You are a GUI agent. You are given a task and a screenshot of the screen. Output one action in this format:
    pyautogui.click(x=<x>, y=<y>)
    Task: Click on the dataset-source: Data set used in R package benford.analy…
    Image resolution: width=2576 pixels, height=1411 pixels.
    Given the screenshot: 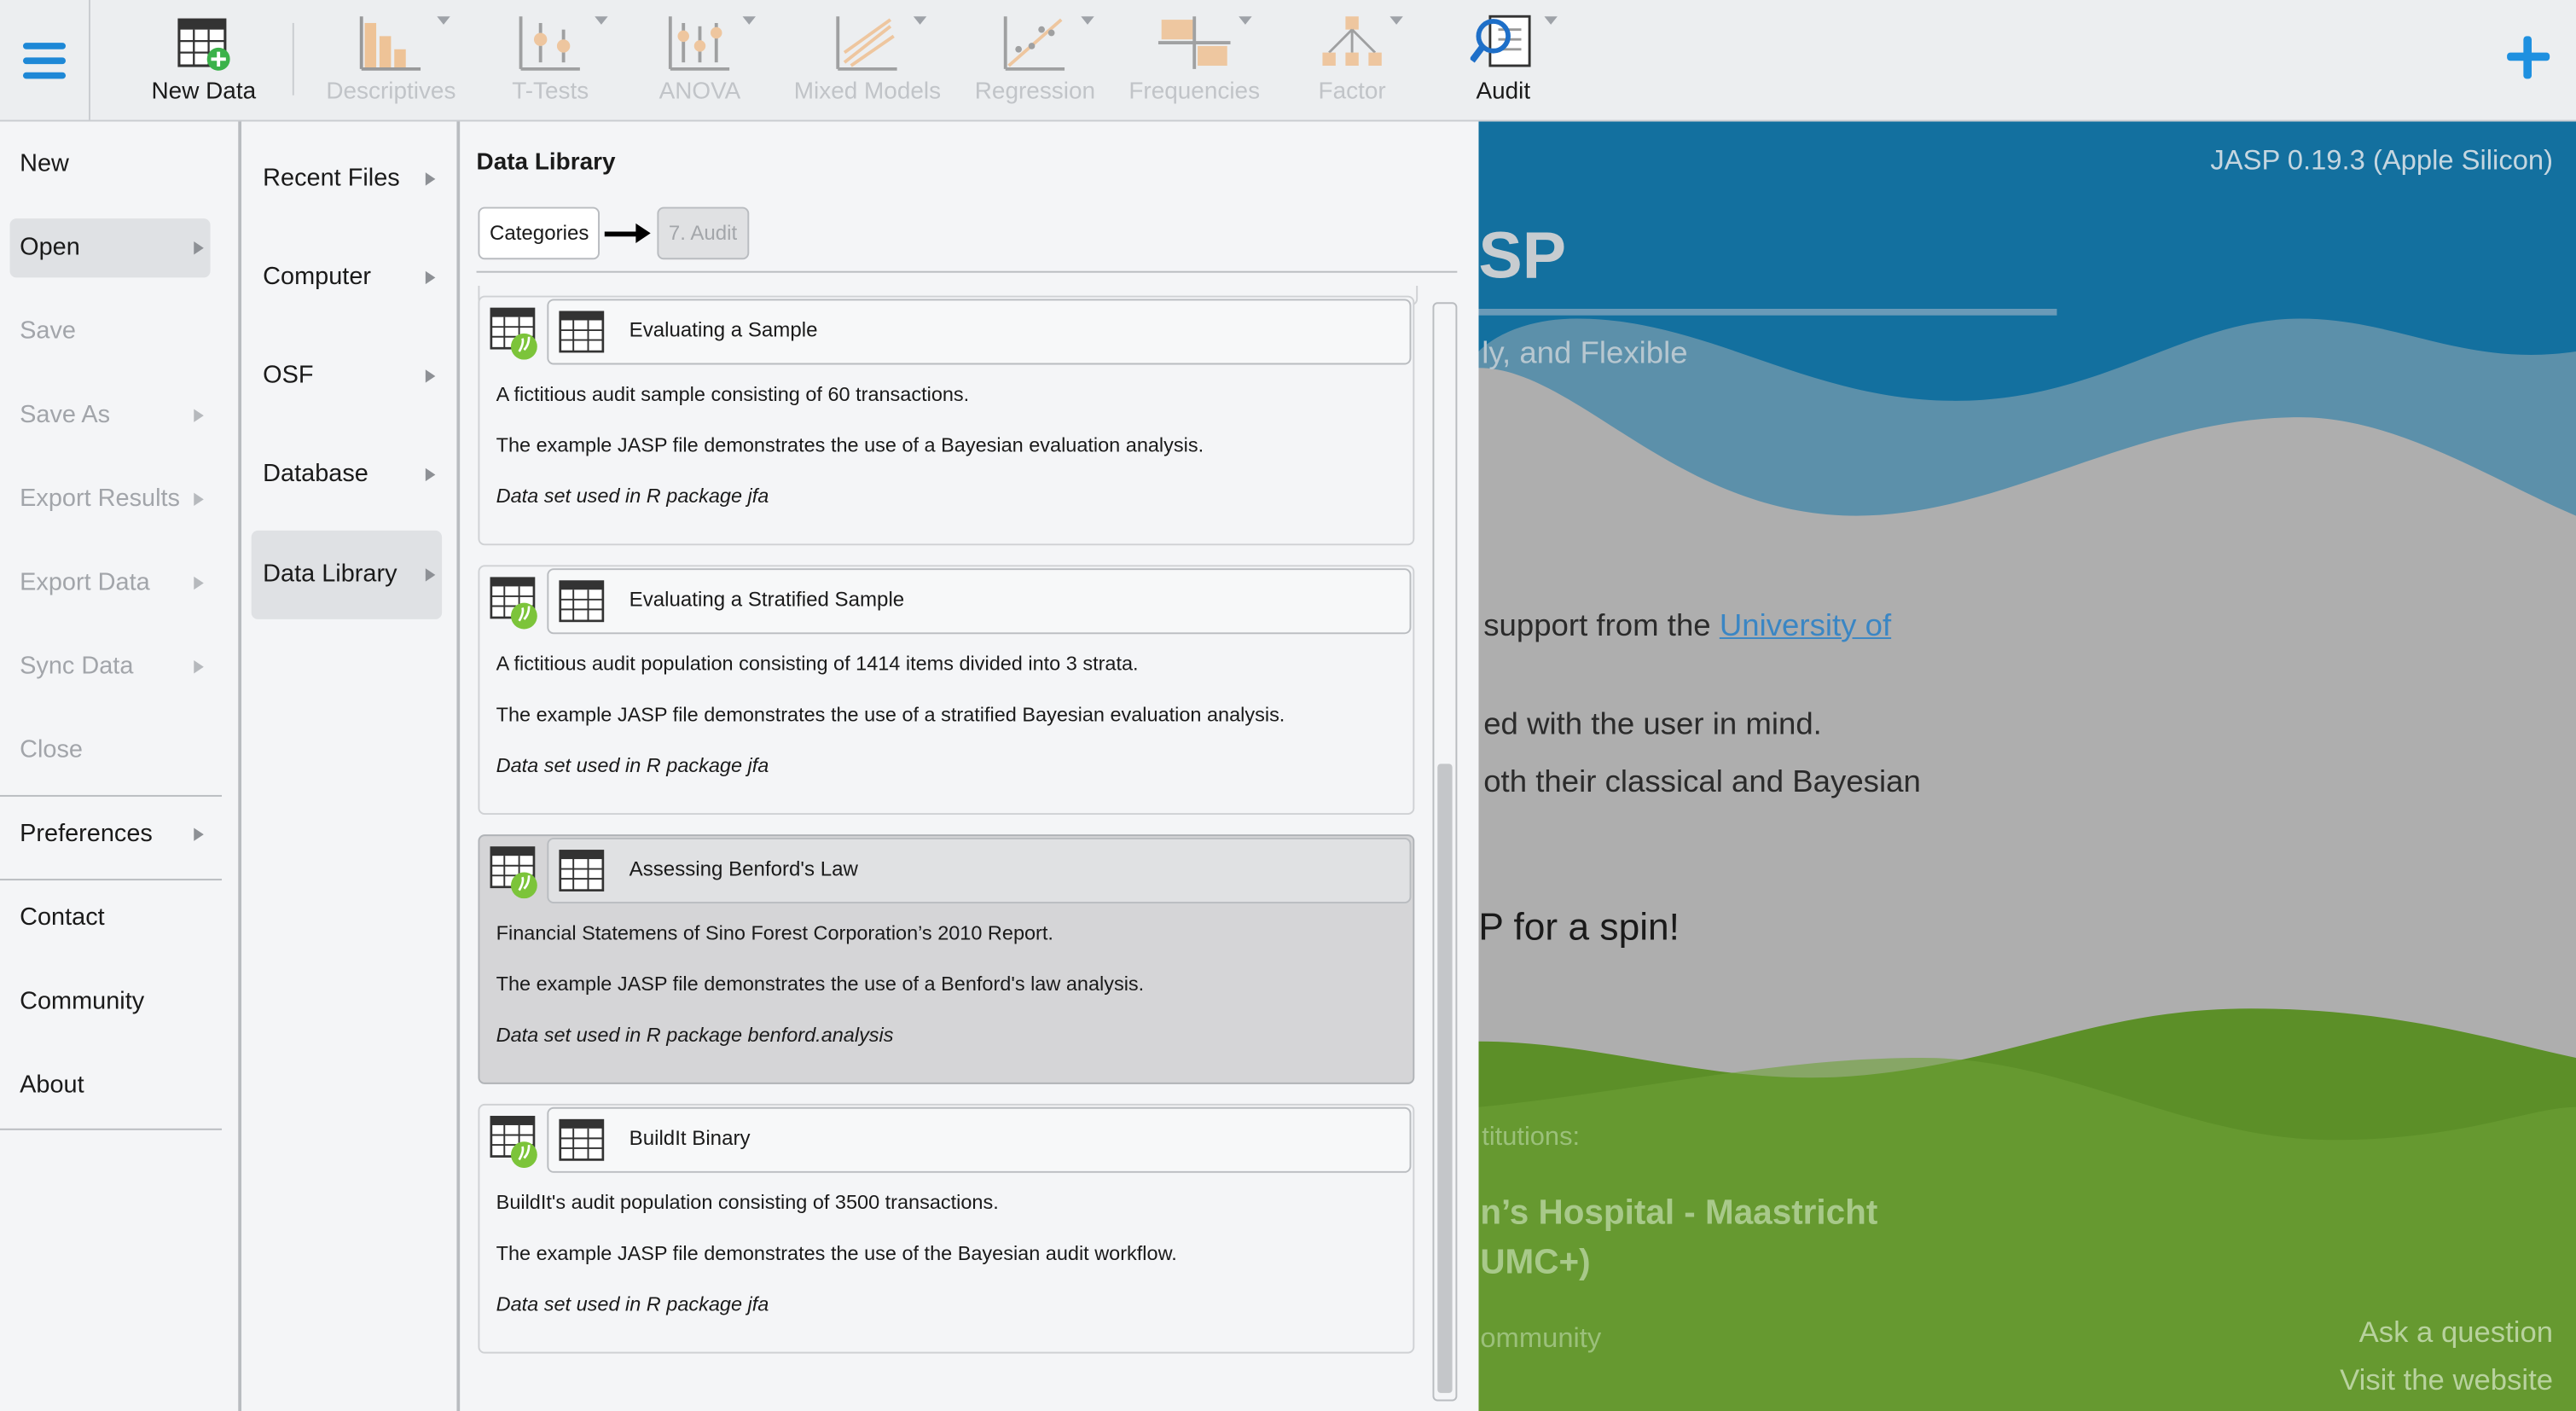 What is the action you would take?
    pyautogui.click(x=695, y=1035)
    